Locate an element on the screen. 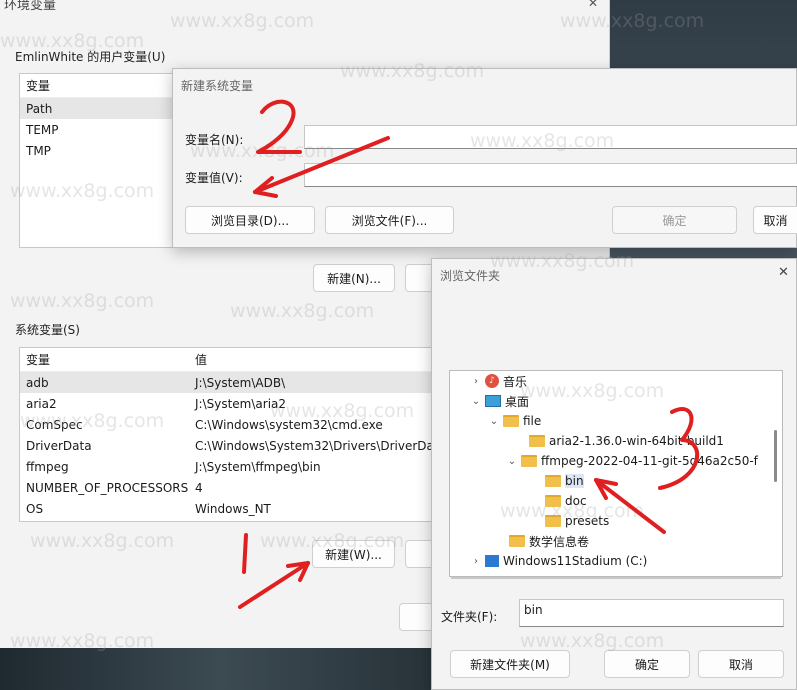  table-row: NUMBER_OF_PROCESSORS 4 is located at coordinates (229, 487).